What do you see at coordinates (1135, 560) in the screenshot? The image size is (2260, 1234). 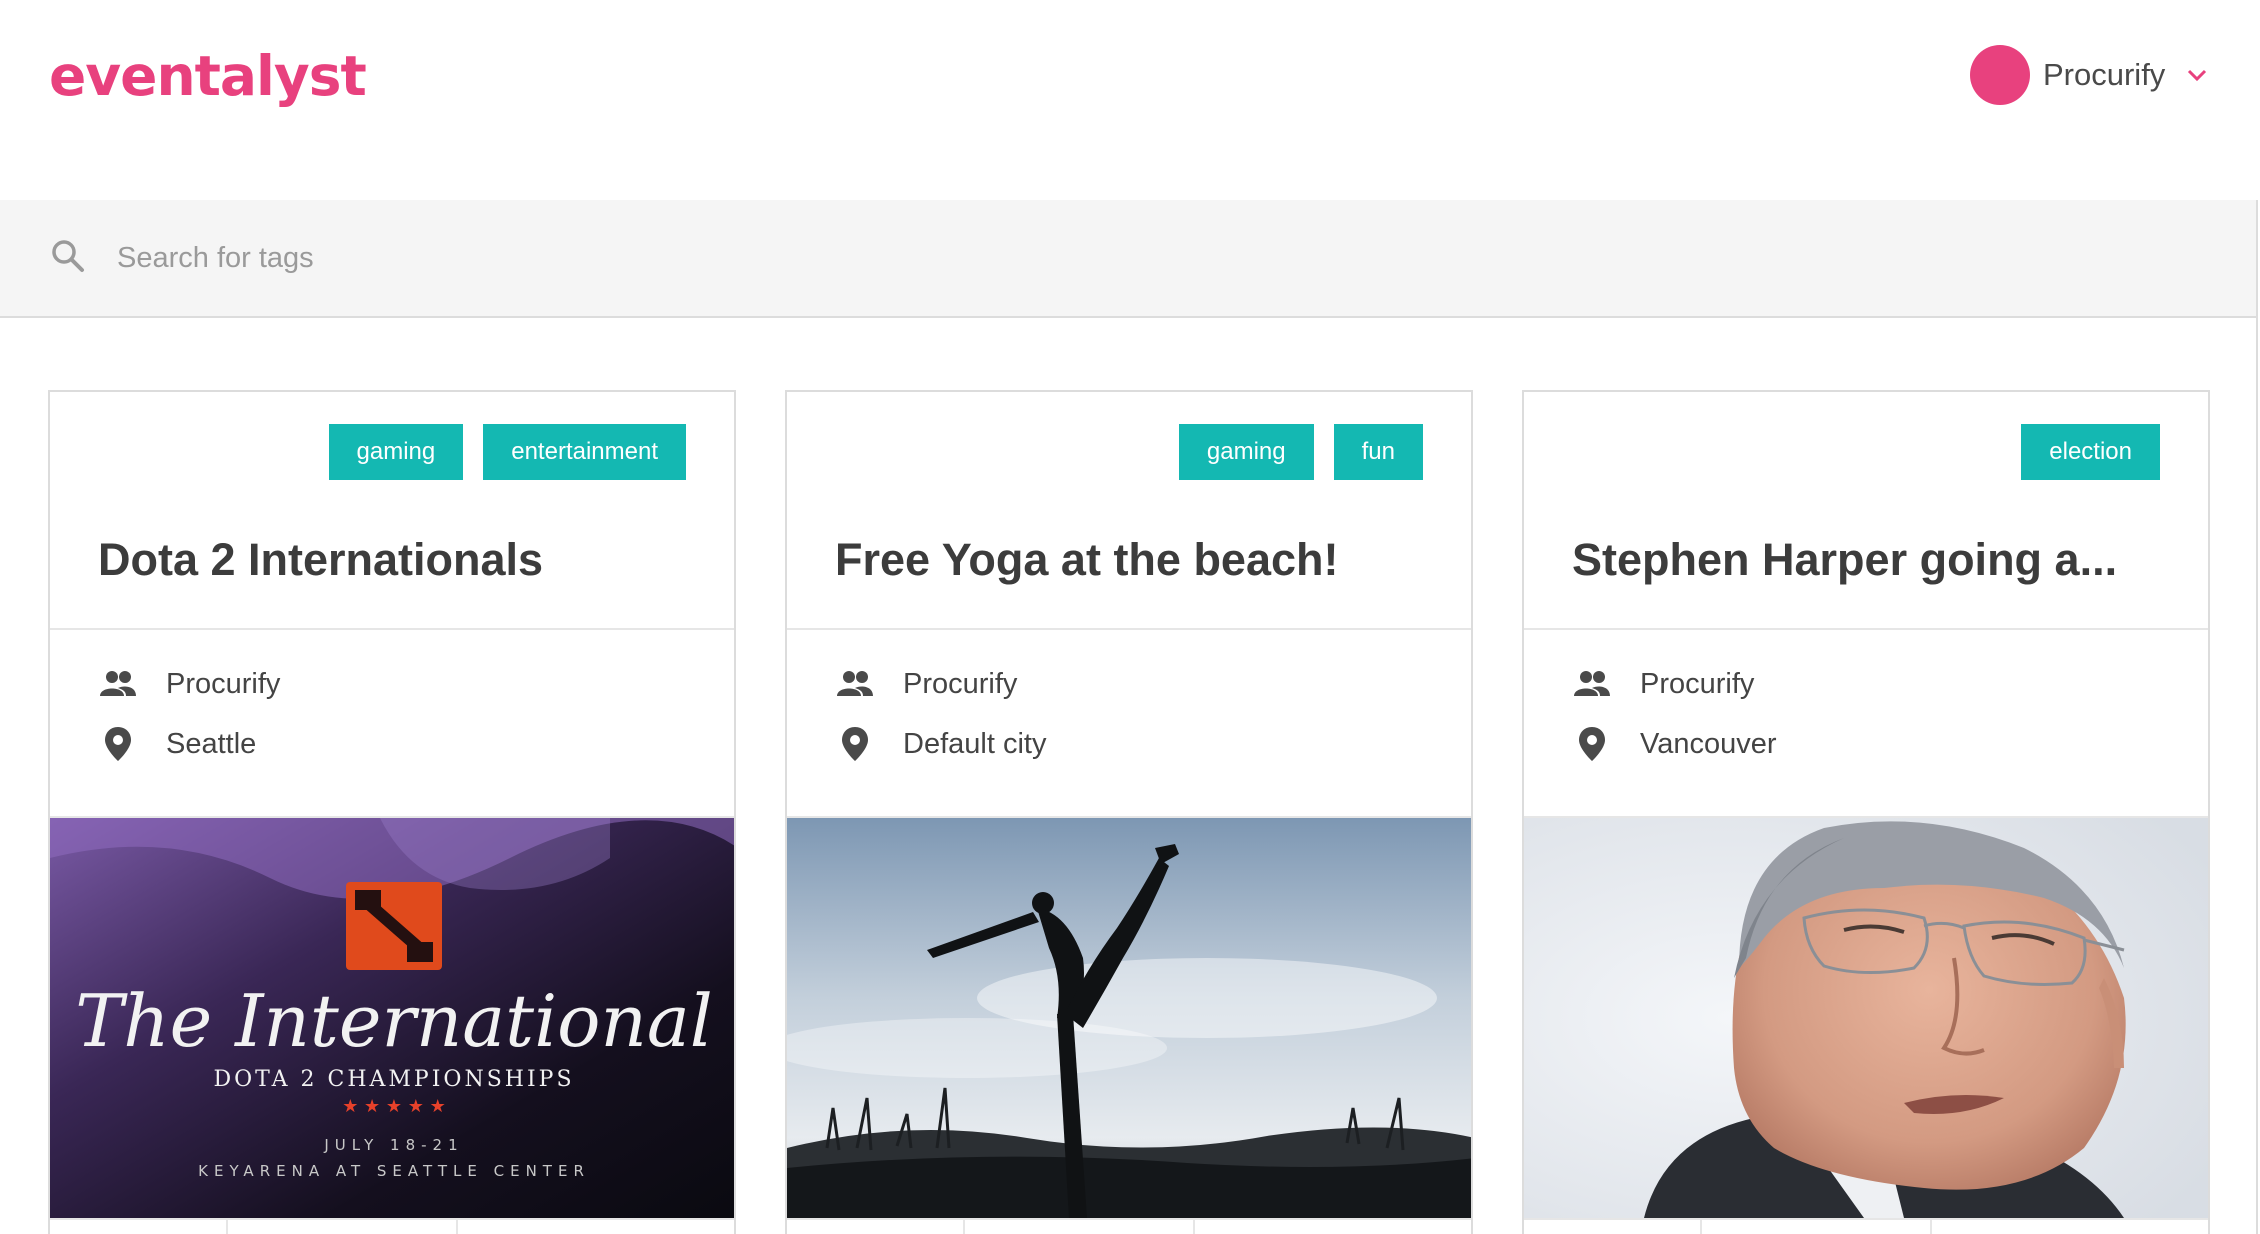 I see `card-title: Free Yoga at the beach!` at bounding box center [1135, 560].